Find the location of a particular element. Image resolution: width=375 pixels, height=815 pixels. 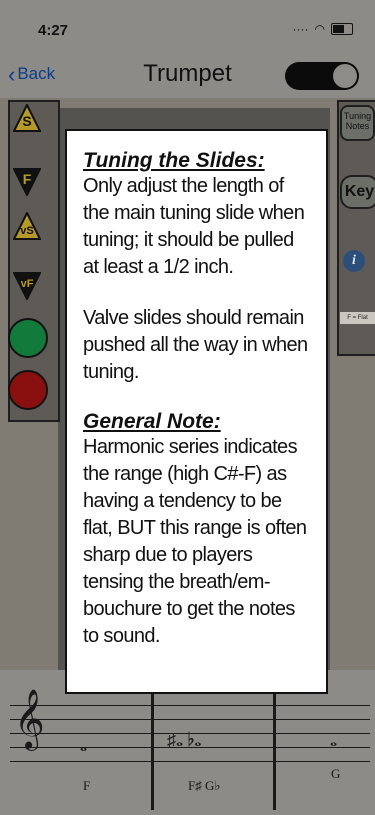

note-f-sharp-g-flat-icon: ♯𝅝 ♭𝅝 is located at coordinates (184, 740).